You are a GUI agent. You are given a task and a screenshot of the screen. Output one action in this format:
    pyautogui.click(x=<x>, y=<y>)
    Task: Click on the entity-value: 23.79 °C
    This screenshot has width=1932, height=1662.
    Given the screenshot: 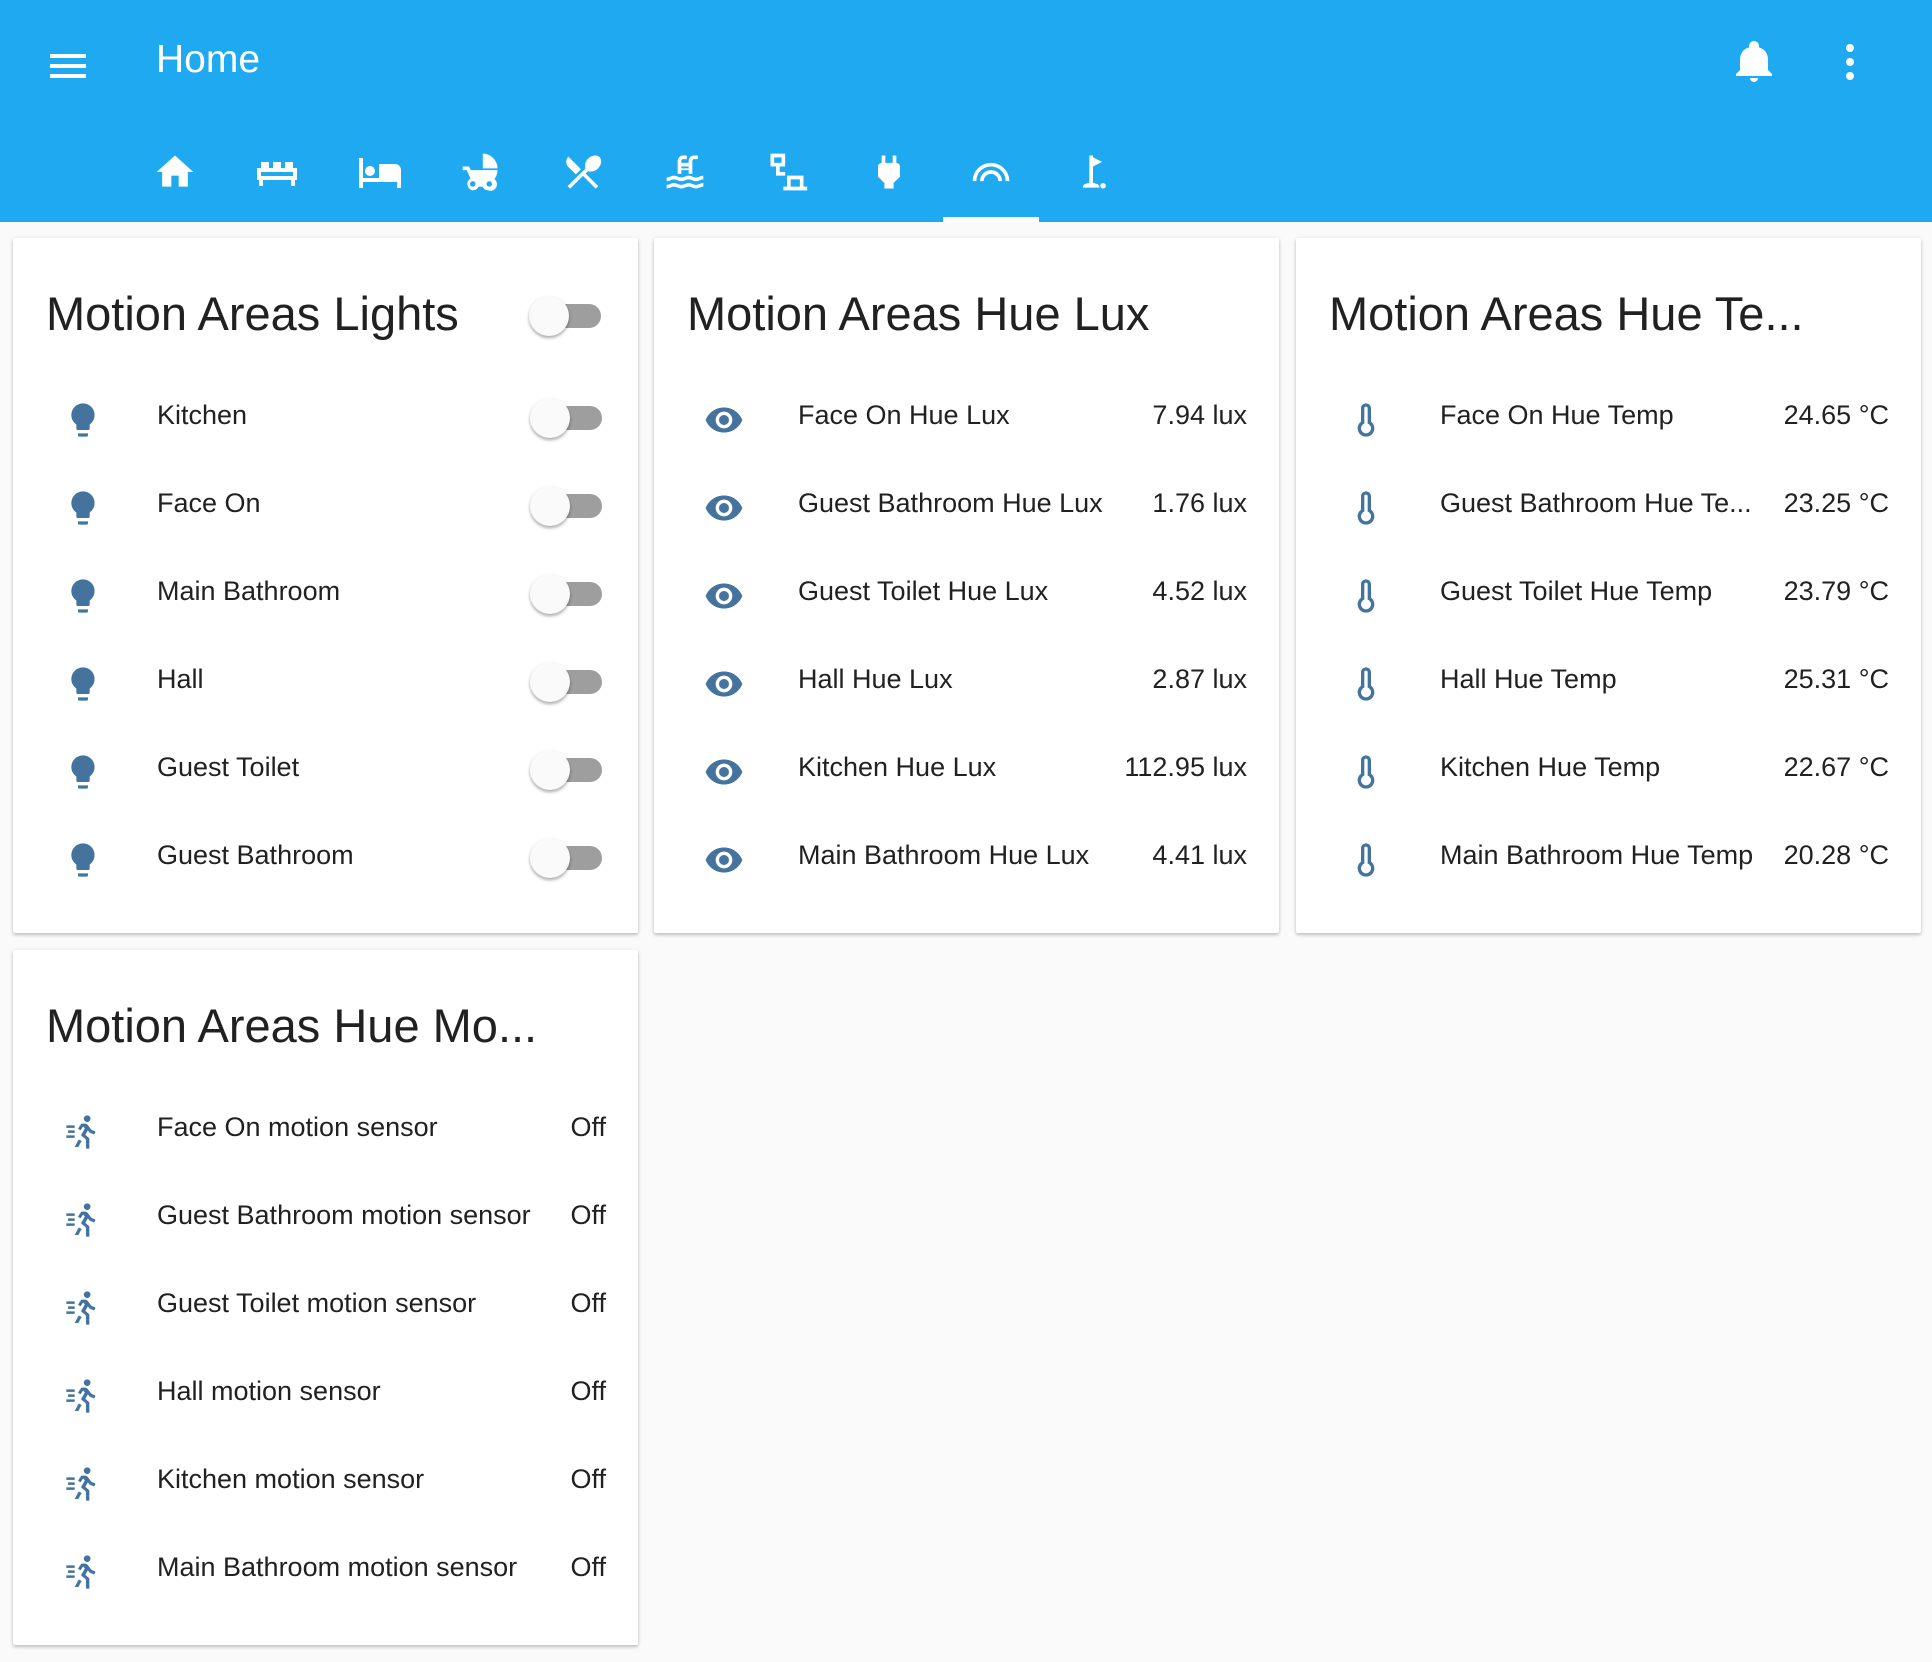 What is the action you would take?
    pyautogui.click(x=1836, y=591)
    